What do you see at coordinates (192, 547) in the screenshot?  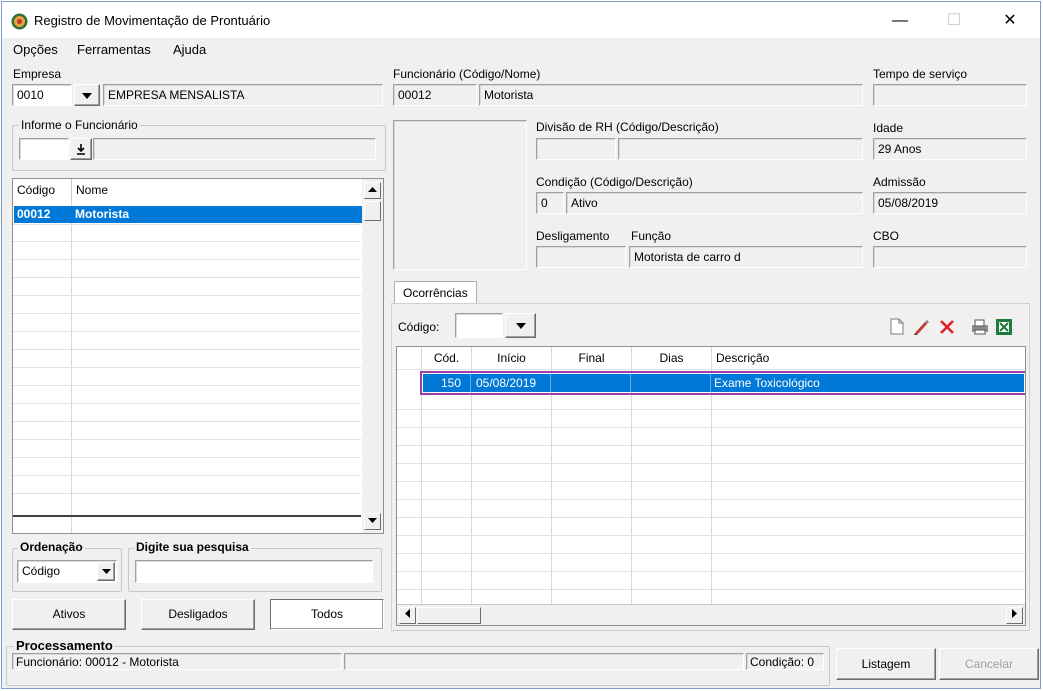 I see `pesquisa-label: Digite sua pesquisa` at bounding box center [192, 547].